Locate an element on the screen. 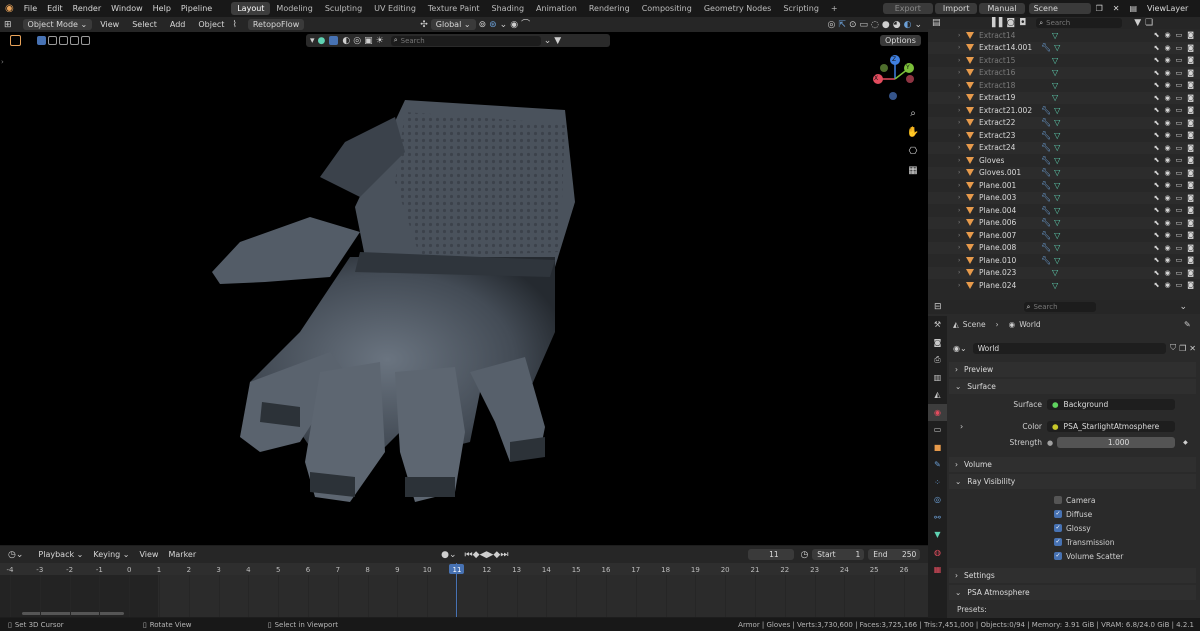  color-input-field: ● PSA_StarlightAtmosphere is located at coordinates (1111, 426).